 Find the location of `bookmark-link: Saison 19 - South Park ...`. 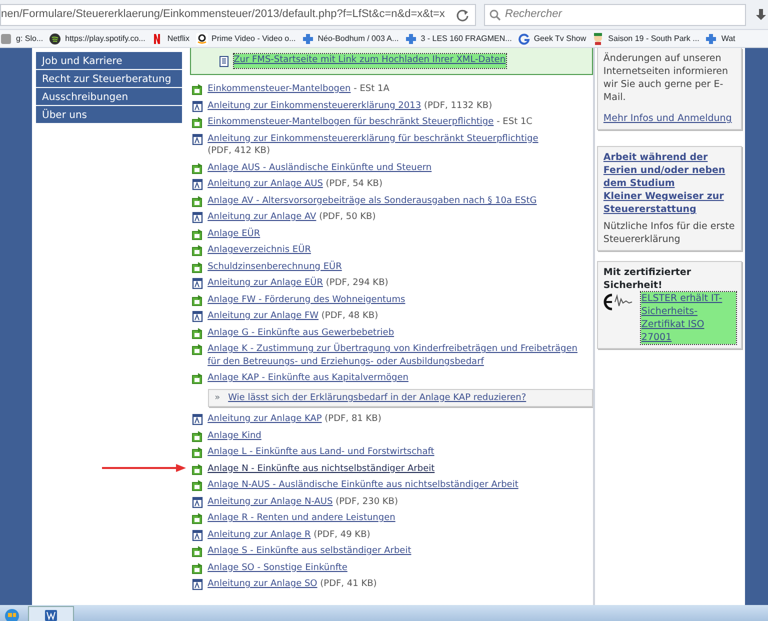

bookmark-link: Saison 19 - South Park ... is located at coordinates (646, 38).